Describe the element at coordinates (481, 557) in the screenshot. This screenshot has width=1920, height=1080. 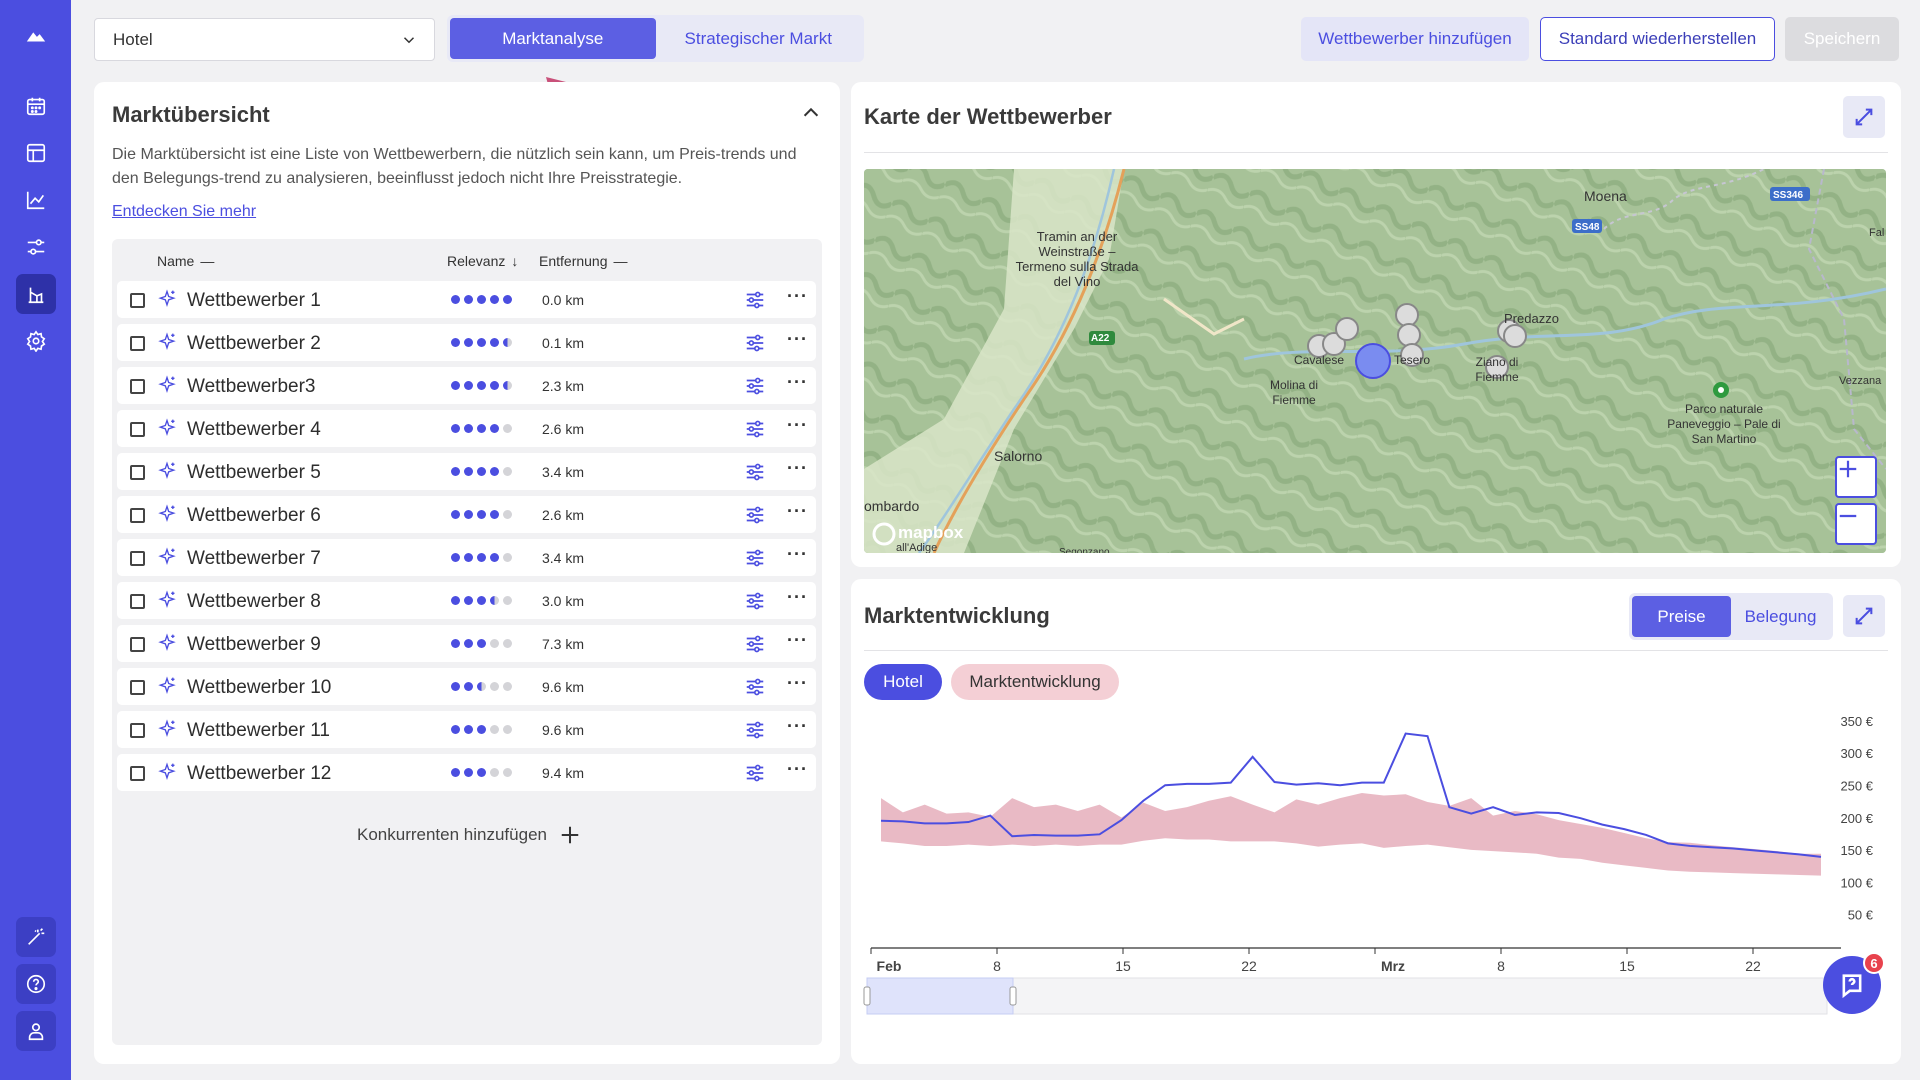
I see `relevance-rating` at that location.